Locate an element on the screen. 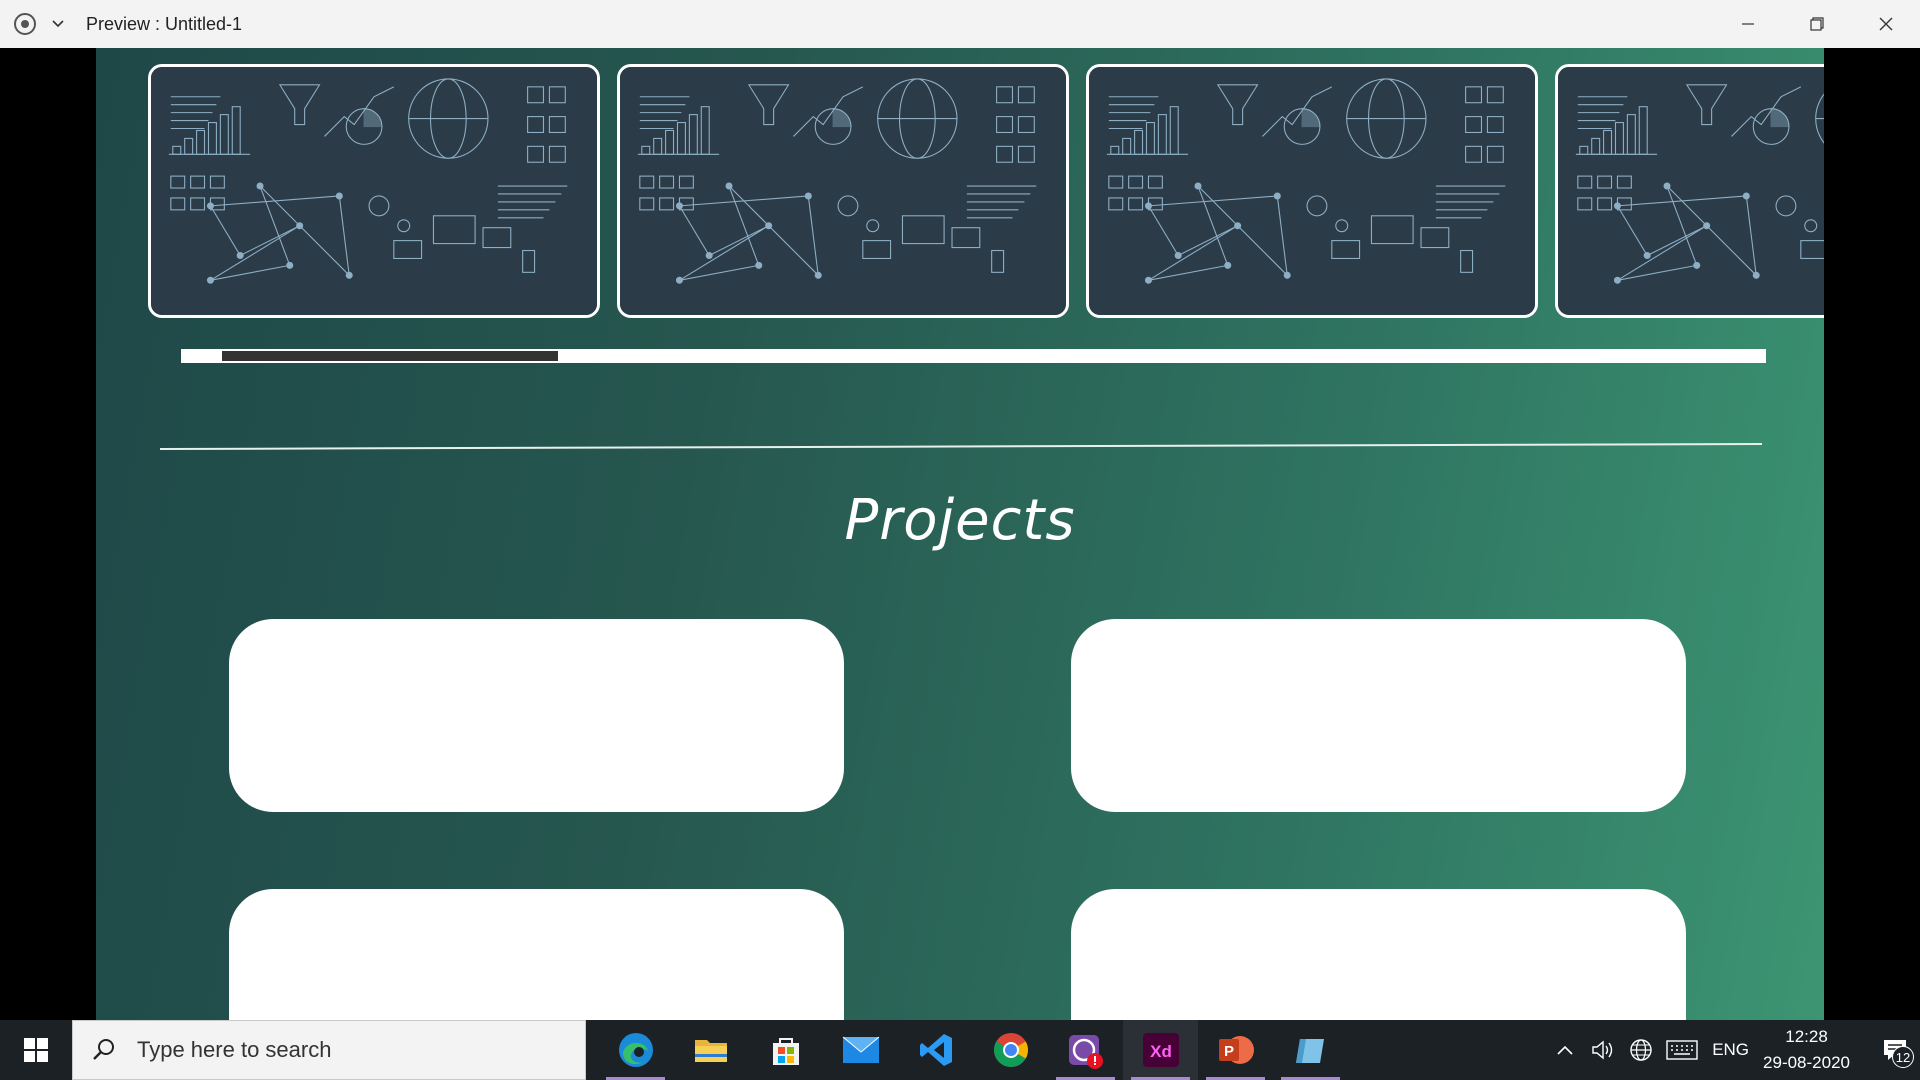  close-icon is located at coordinates (1885, 24).